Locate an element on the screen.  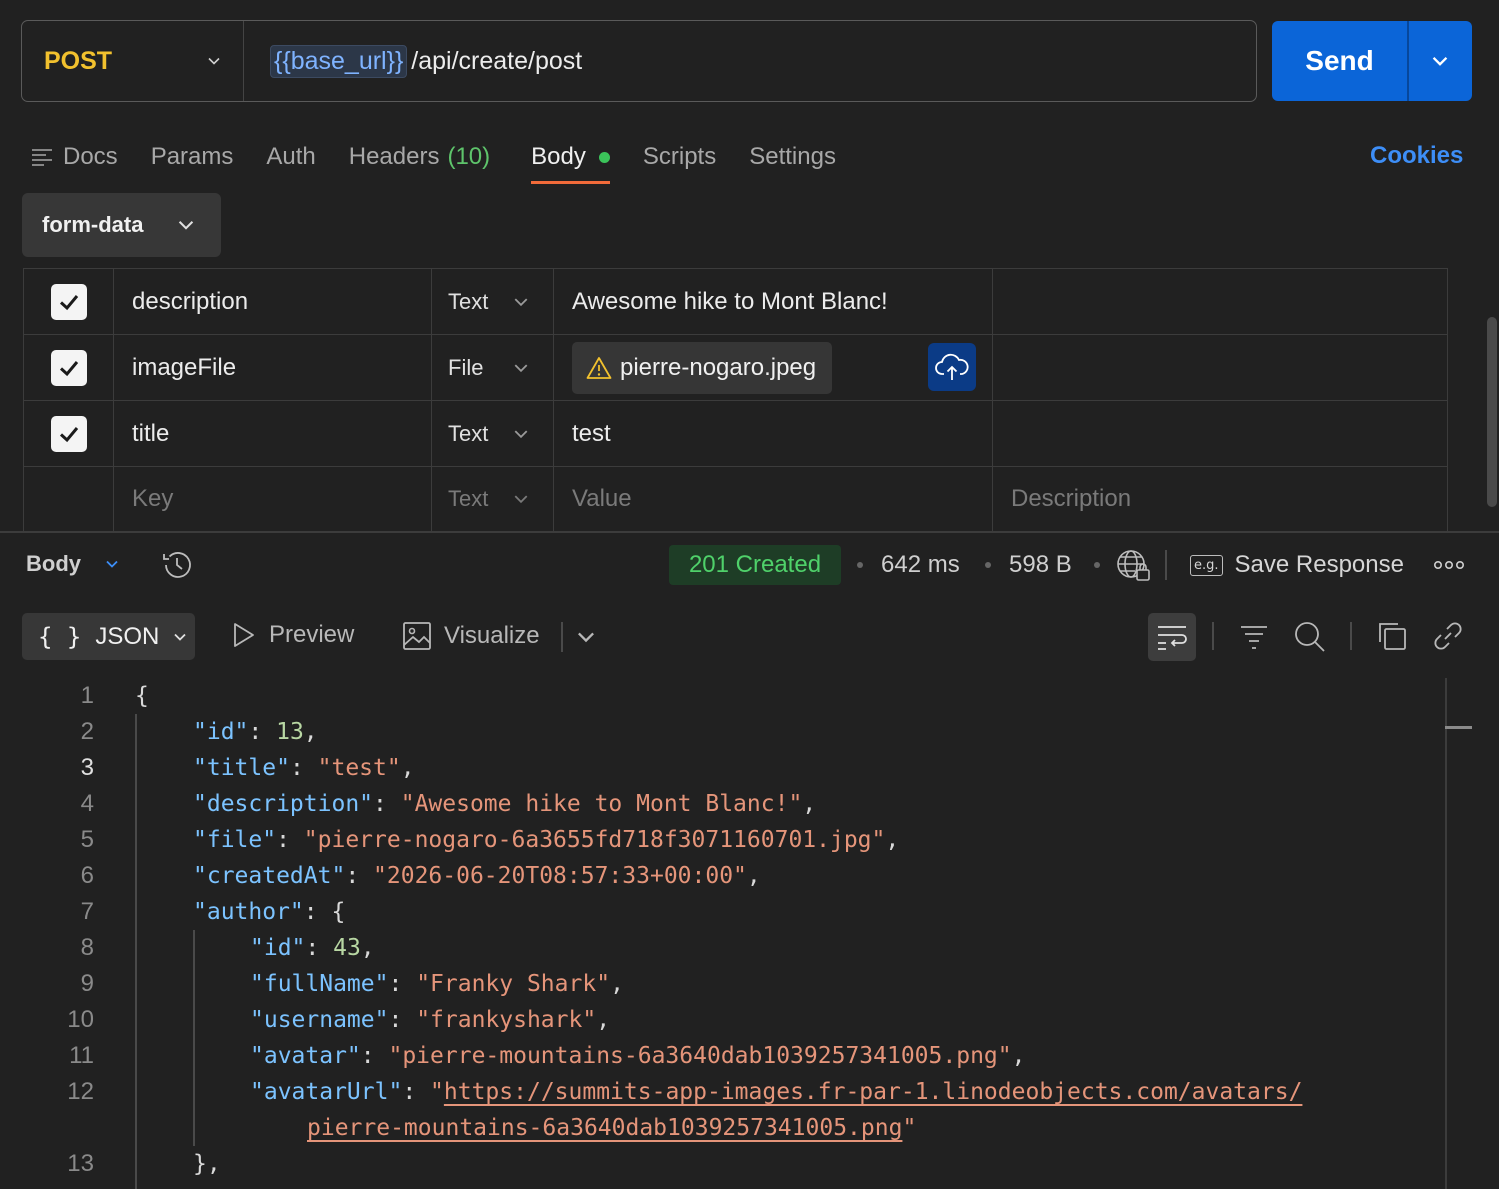
tab-settings: Settings is located at coordinates (792, 157).